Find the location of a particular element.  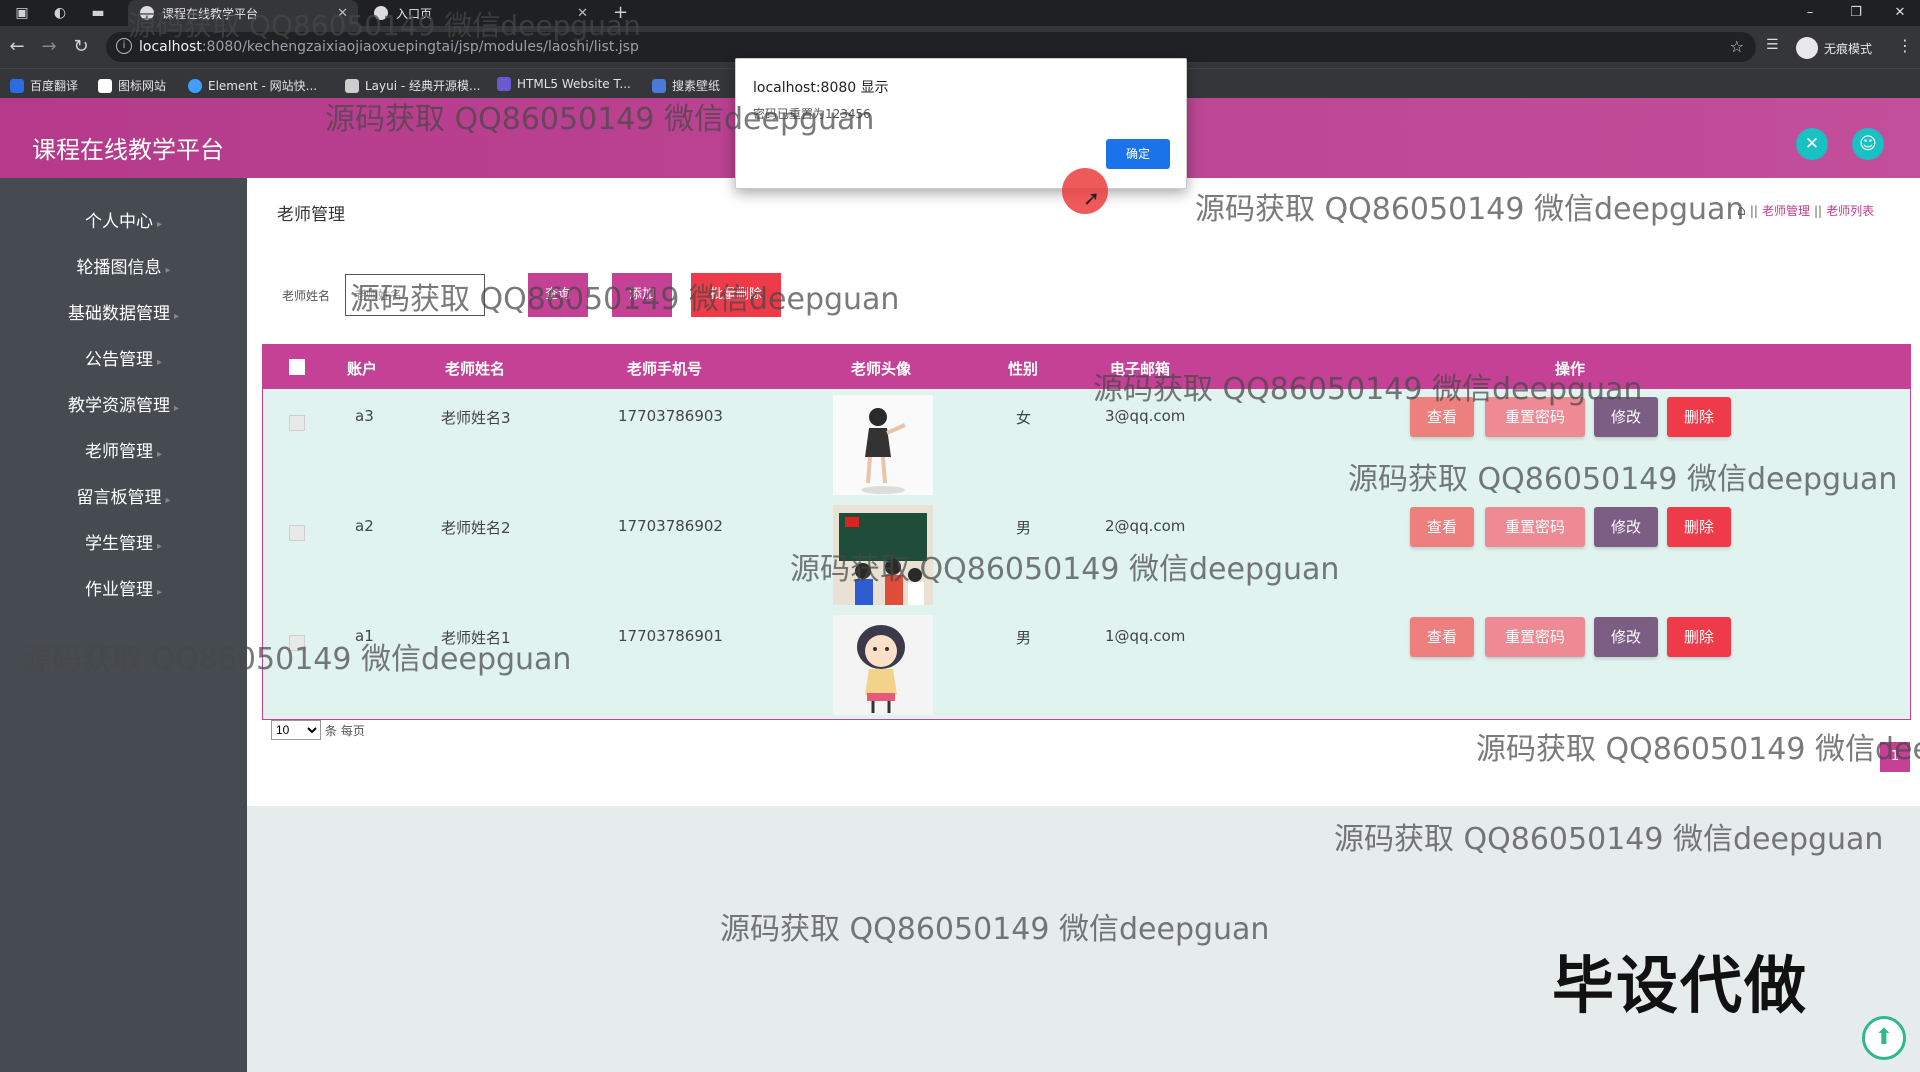

bookmark-star-icon: ☆ is located at coordinates (1737, 46).